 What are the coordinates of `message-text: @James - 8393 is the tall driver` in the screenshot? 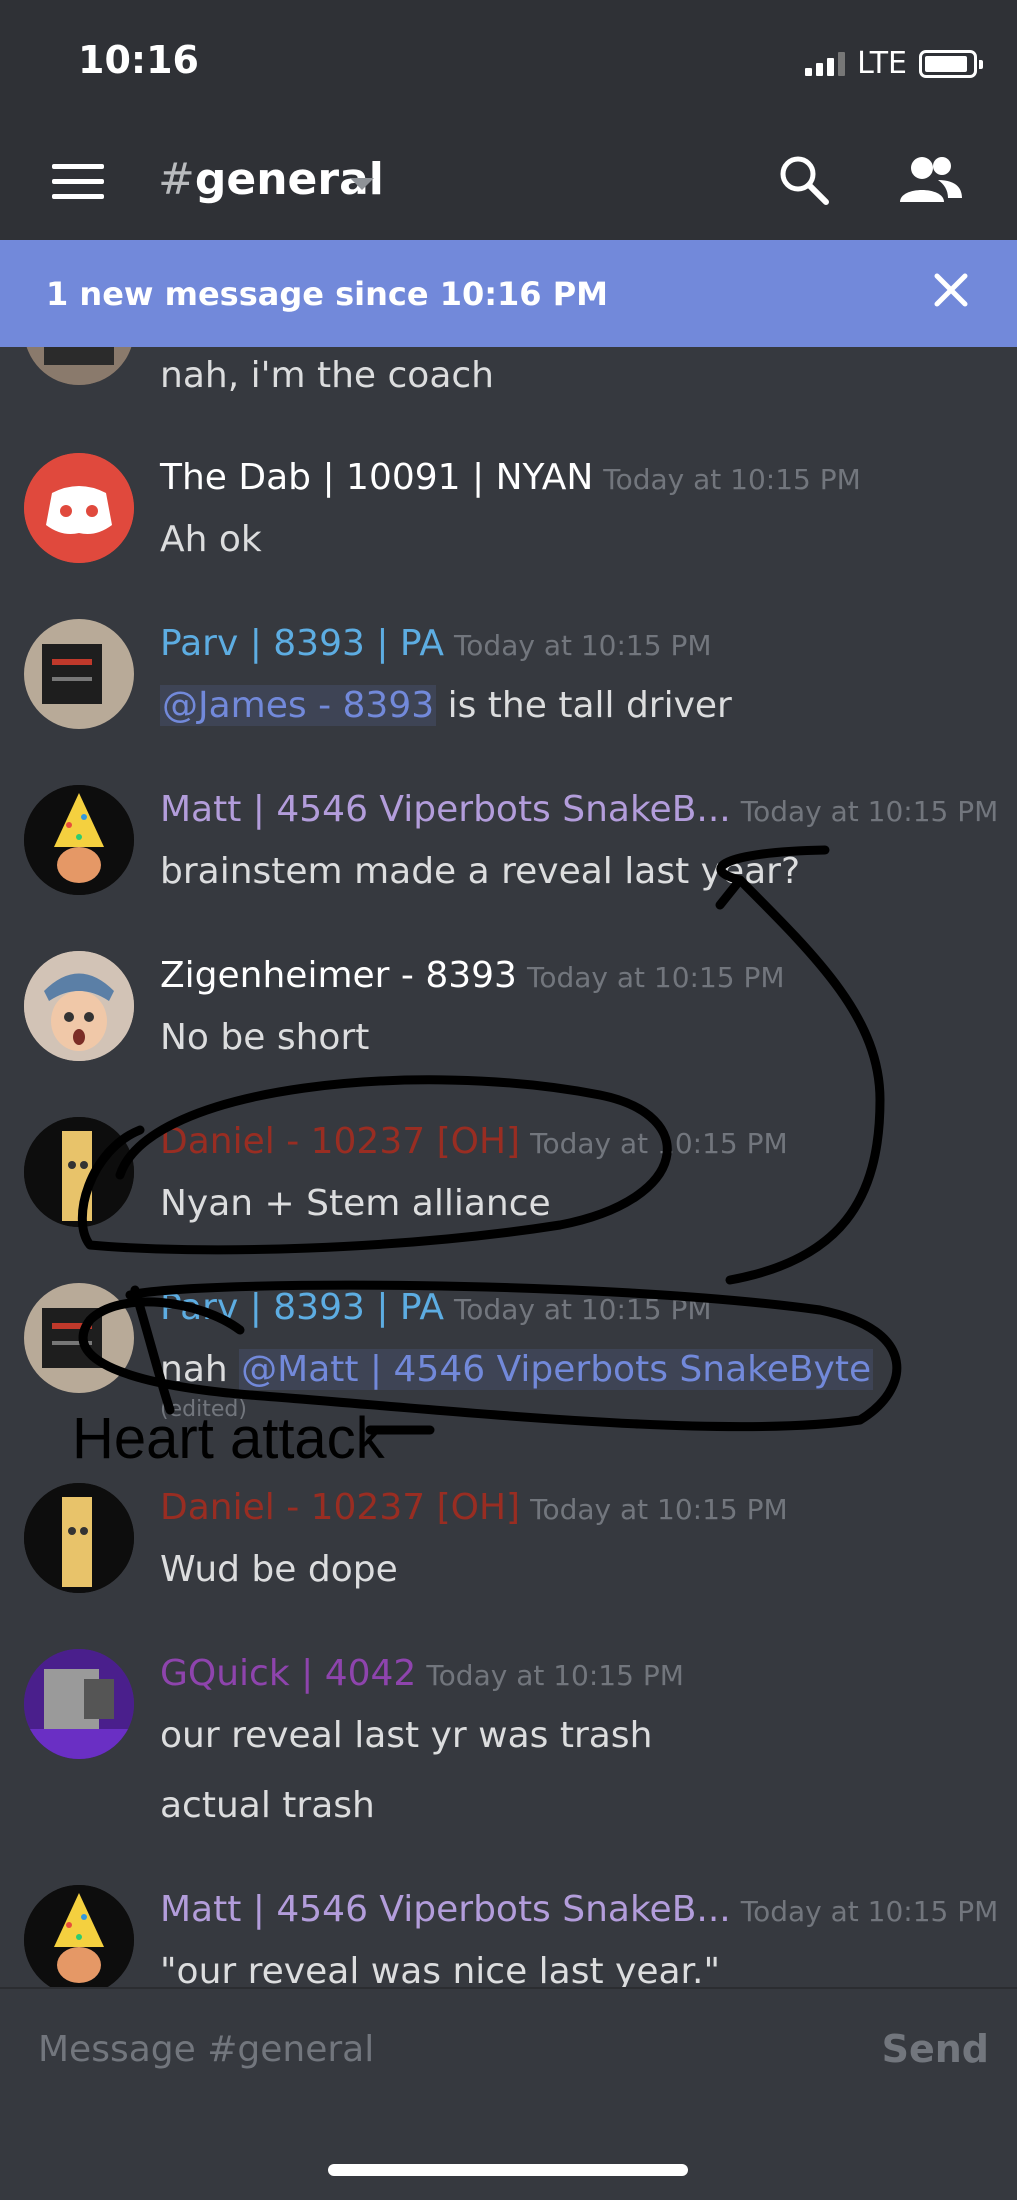 It's located at (446, 705).